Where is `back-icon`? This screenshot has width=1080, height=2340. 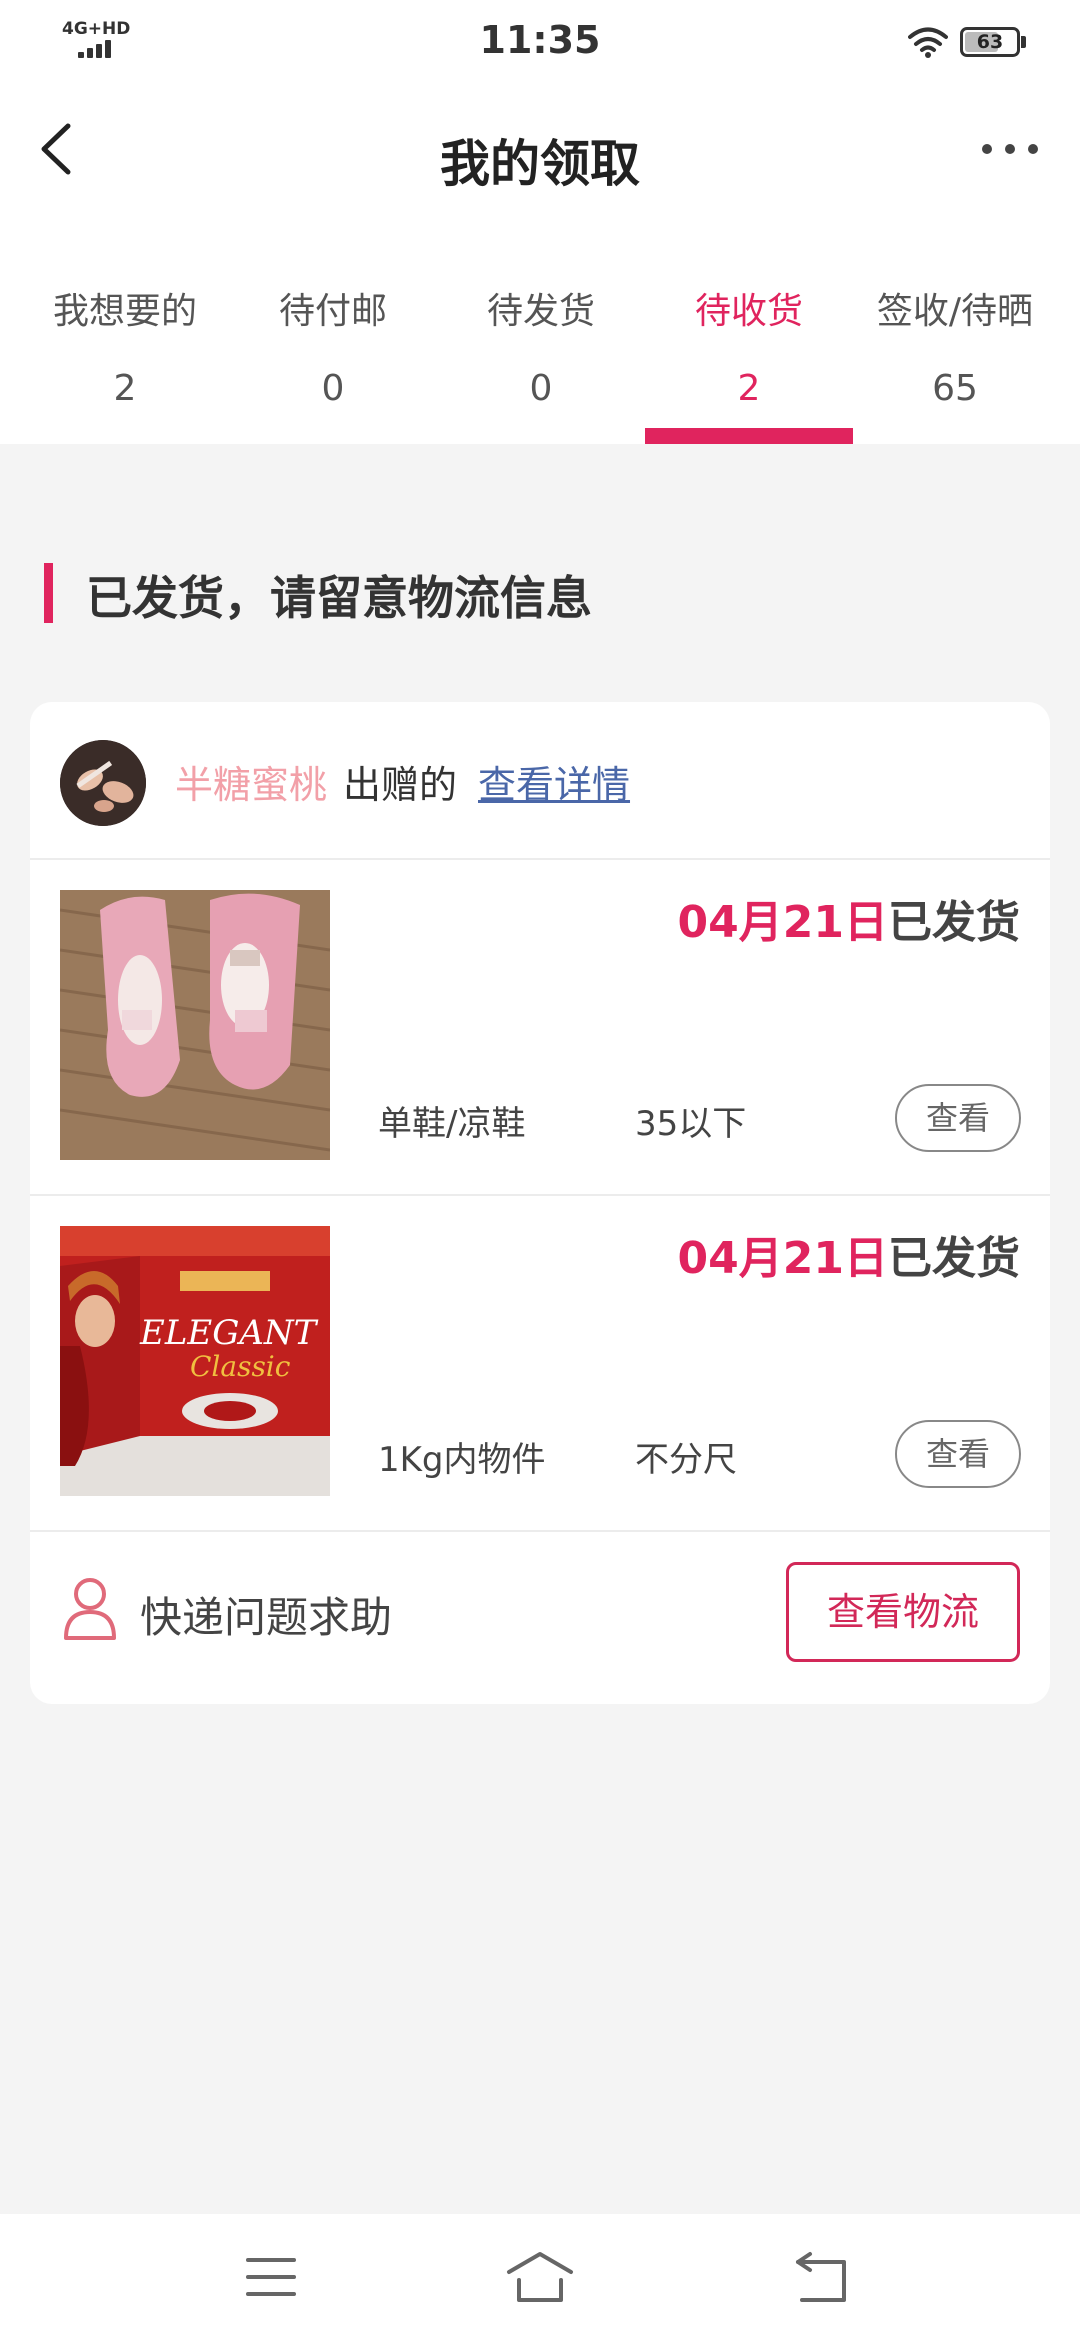
back-icon is located at coordinates (823, 2277).